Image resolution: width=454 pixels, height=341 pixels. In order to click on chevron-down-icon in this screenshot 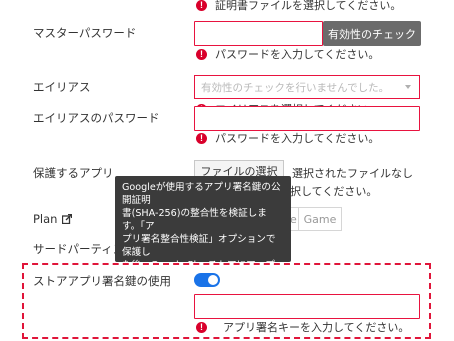, I will do `click(408, 87)`.